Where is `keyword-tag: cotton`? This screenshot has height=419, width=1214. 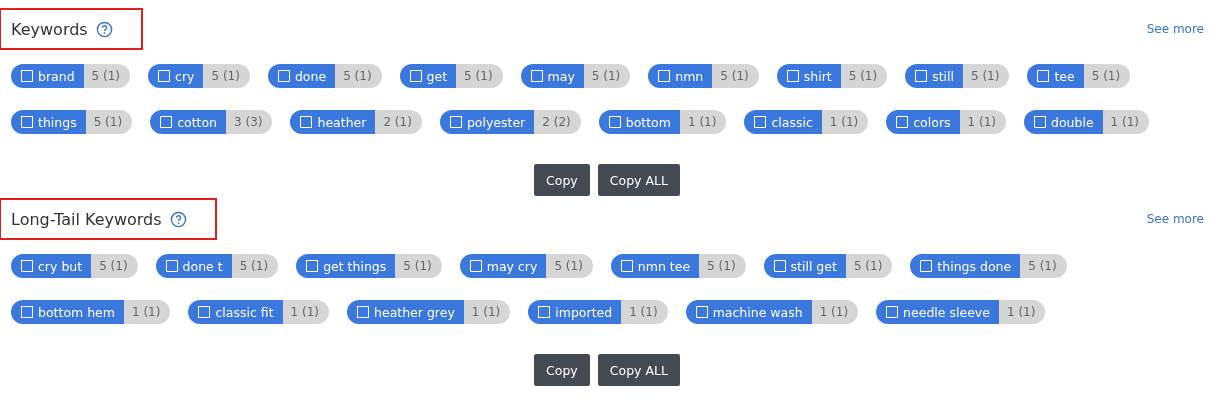 keyword-tag: cotton is located at coordinates (188, 122).